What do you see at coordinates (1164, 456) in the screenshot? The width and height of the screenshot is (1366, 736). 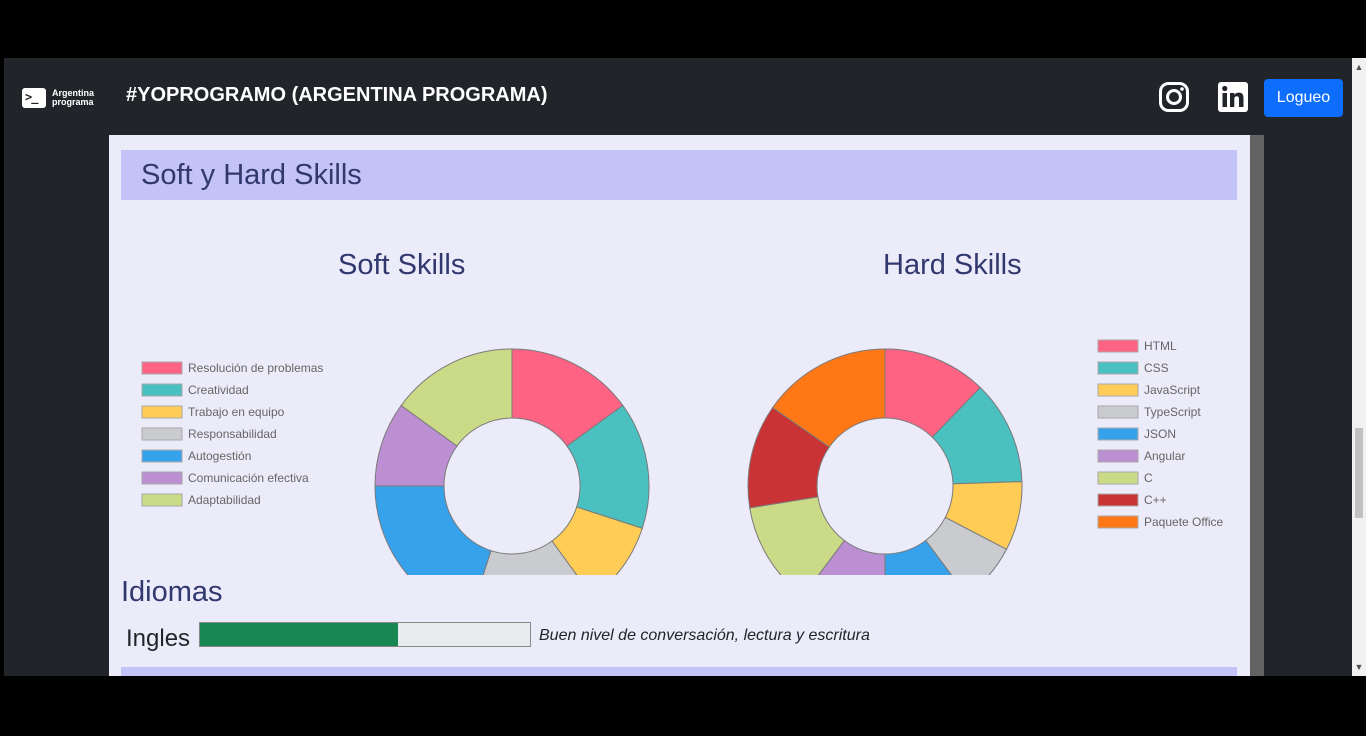 I see `hard-legend-label-6: Angular` at bounding box center [1164, 456].